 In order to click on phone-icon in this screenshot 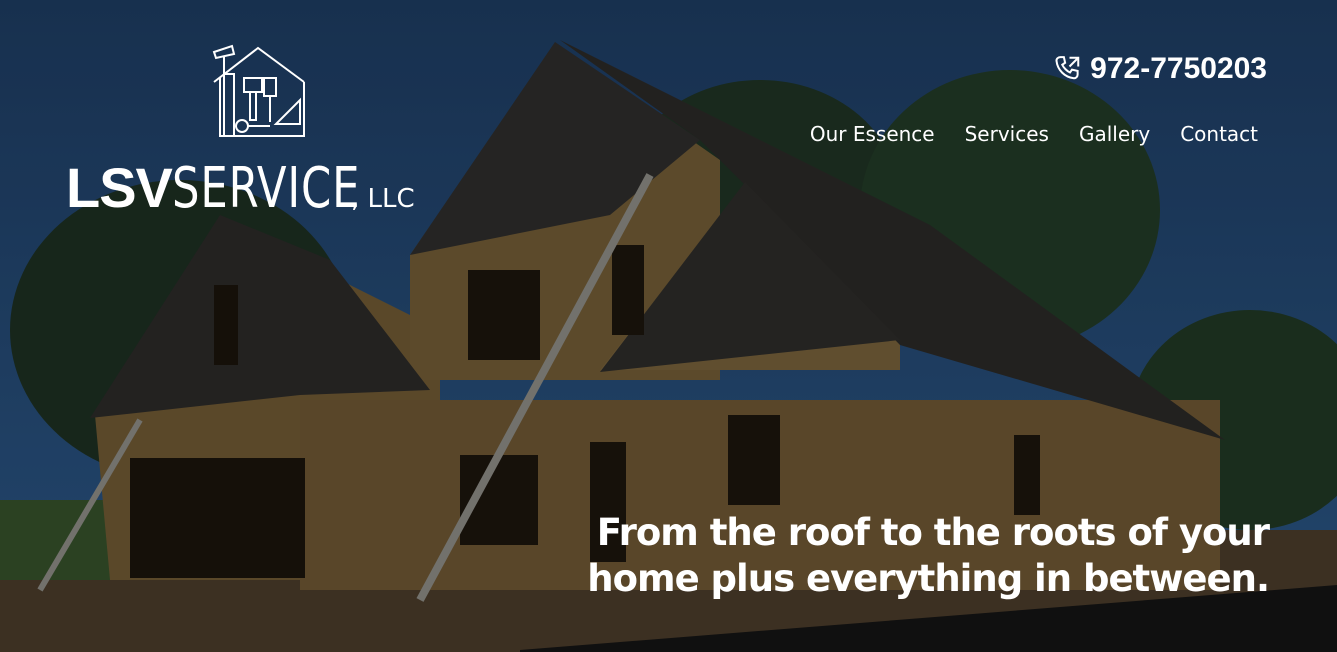, I will do `click(1067, 68)`.